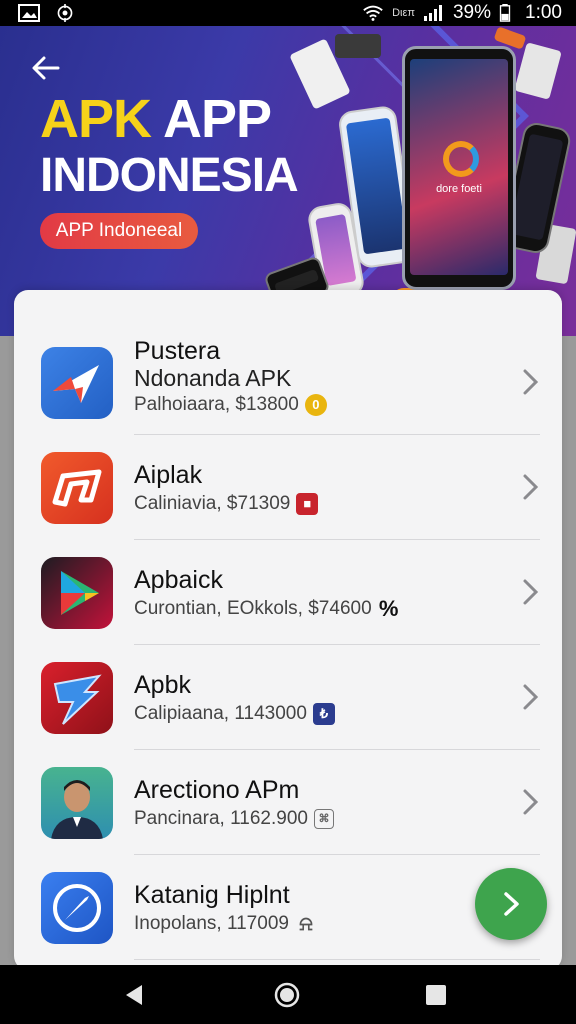 The image size is (576, 1024). Describe the element at coordinates (212, 504) in the screenshot. I see `app-meta-text: Caliniavia, $71309` at that location.